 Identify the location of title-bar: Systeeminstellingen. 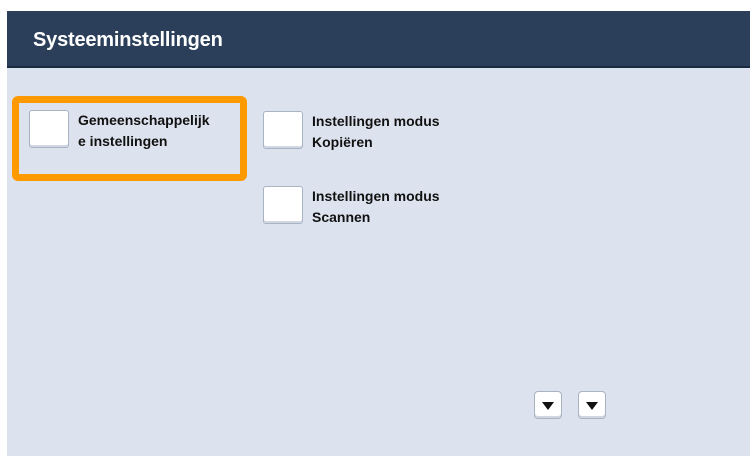
(378, 39).